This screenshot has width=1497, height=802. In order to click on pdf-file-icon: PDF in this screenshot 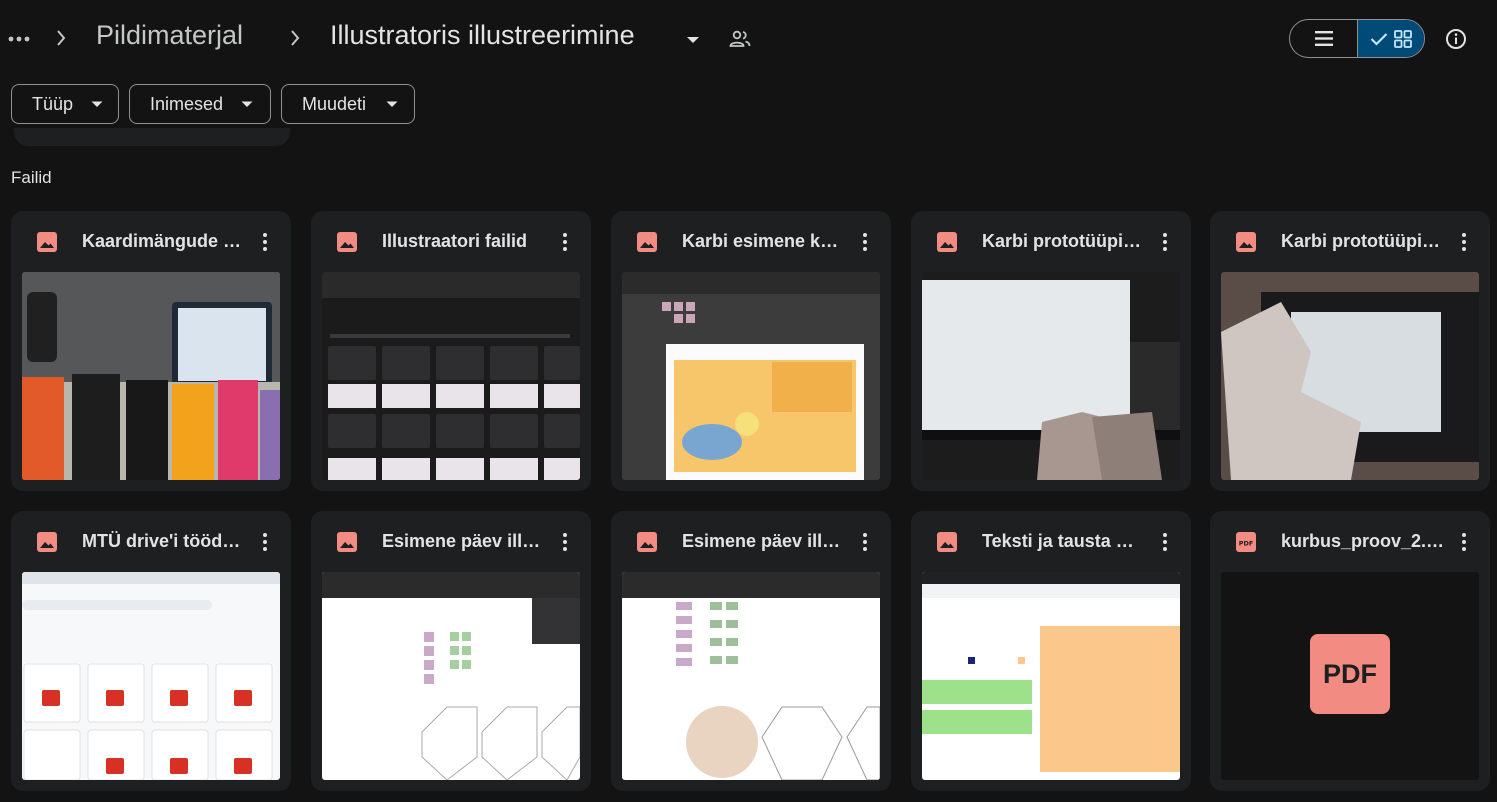, I will do `click(1246, 542)`.